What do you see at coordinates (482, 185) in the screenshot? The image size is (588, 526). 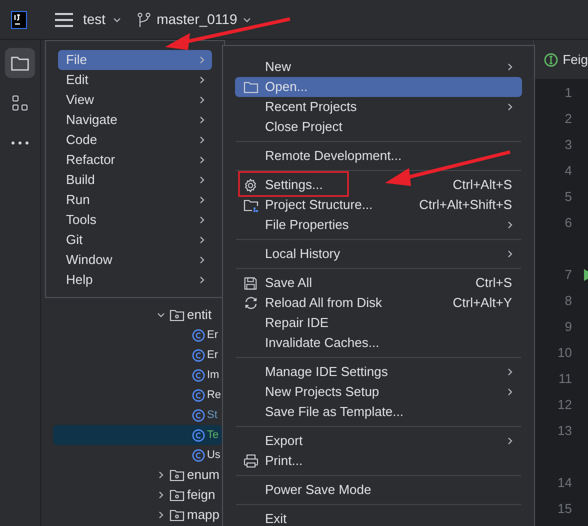 I see `shortcut-label: Ctrl+Alt+S` at bounding box center [482, 185].